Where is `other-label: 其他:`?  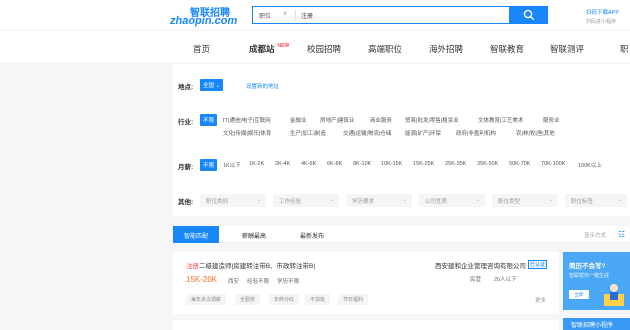 other-label: 其他: is located at coordinates (186, 202).